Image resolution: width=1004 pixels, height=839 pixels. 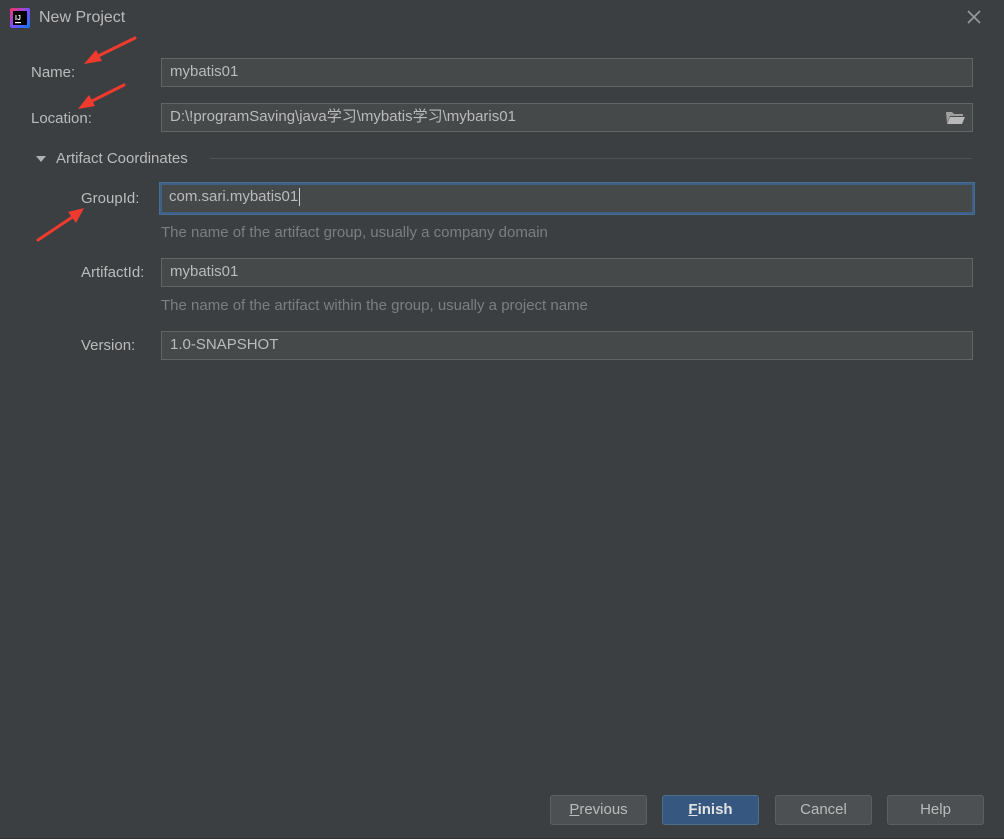 What do you see at coordinates (82, 17) in the screenshot?
I see `window-title: New Project` at bounding box center [82, 17].